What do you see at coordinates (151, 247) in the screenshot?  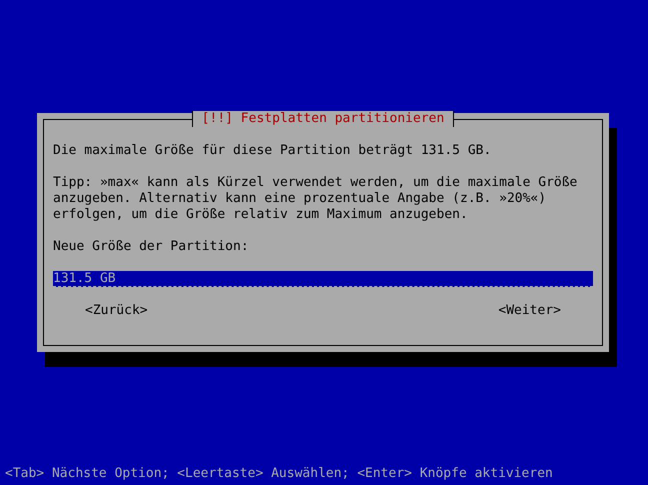 I see `field-label: Neue Größe der Partition:` at bounding box center [151, 247].